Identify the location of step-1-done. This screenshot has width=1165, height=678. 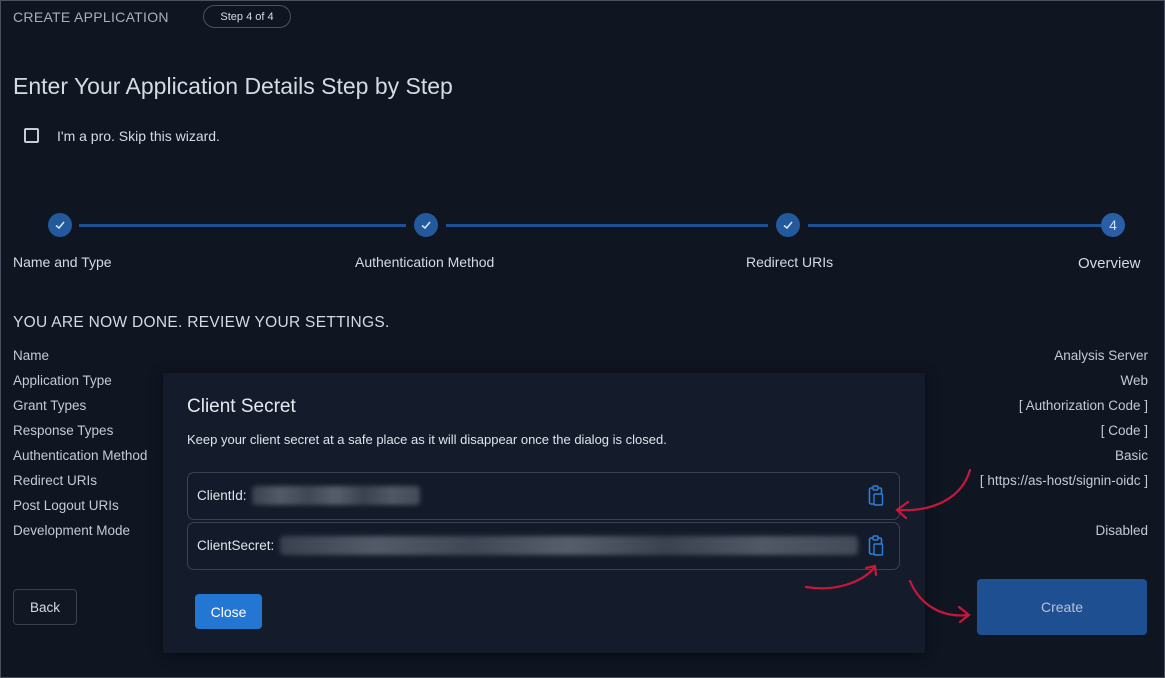
(60, 225).